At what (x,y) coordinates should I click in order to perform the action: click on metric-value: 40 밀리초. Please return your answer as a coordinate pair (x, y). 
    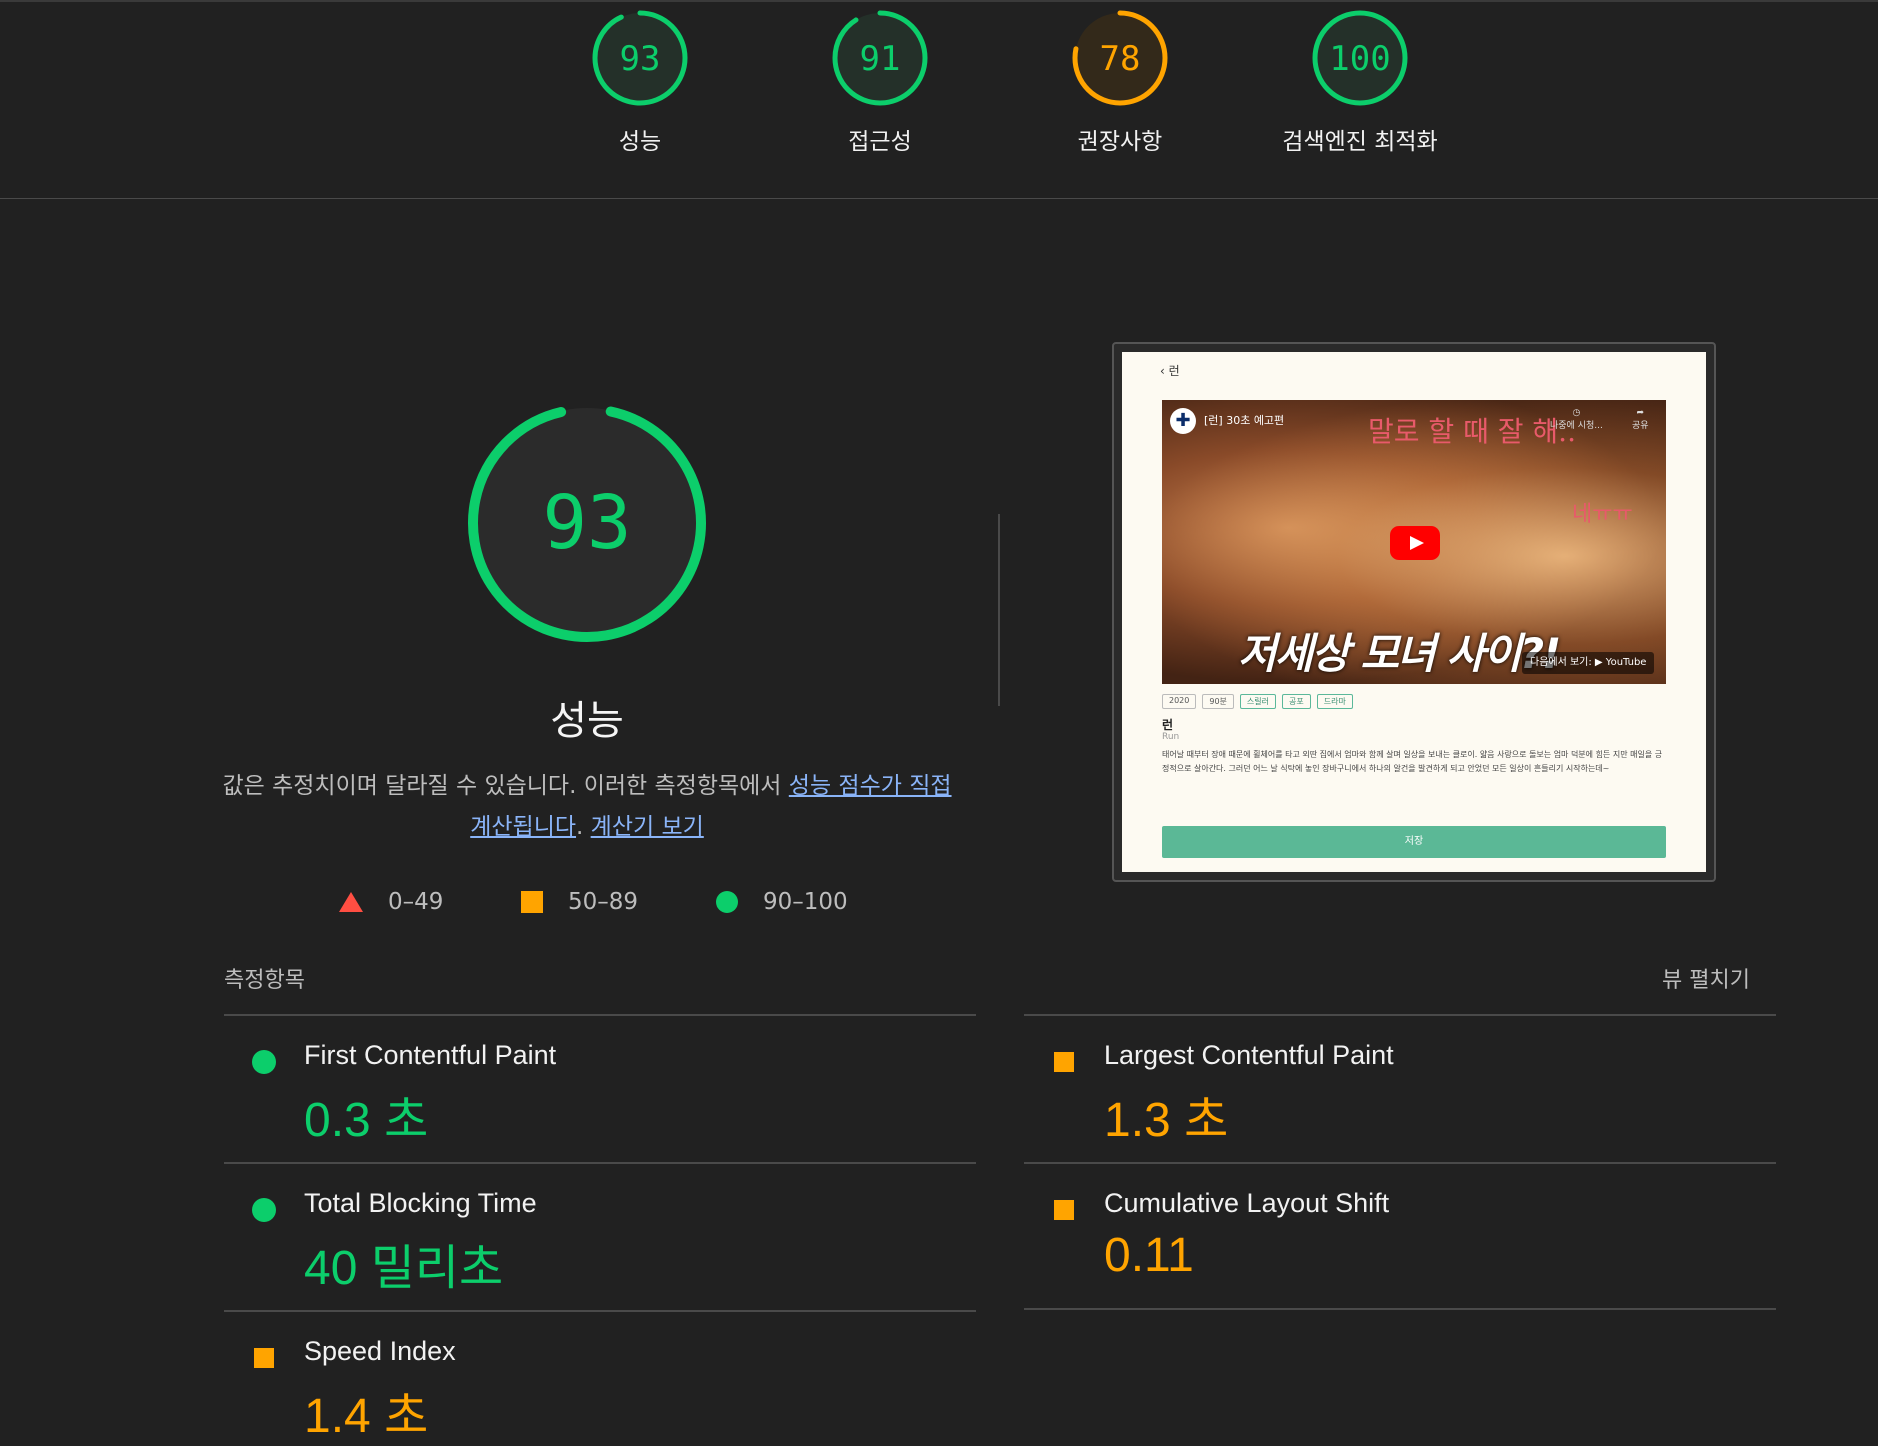
    Looking at the image, I should click on (404, 1268).